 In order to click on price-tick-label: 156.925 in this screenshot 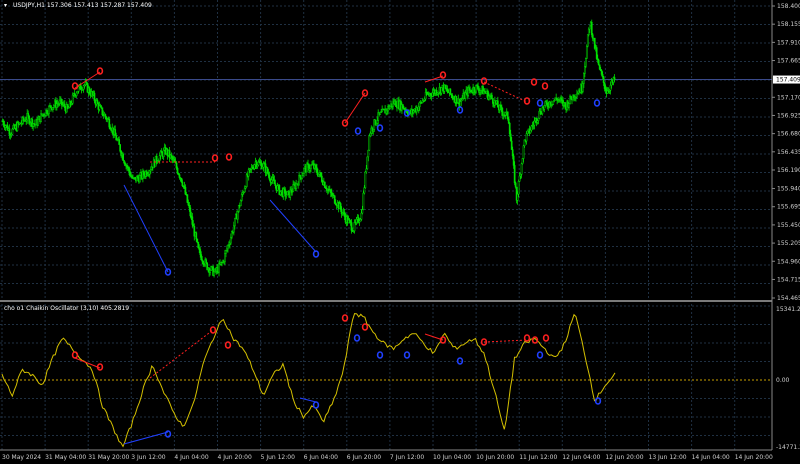, I will do `click(788, 115)`.